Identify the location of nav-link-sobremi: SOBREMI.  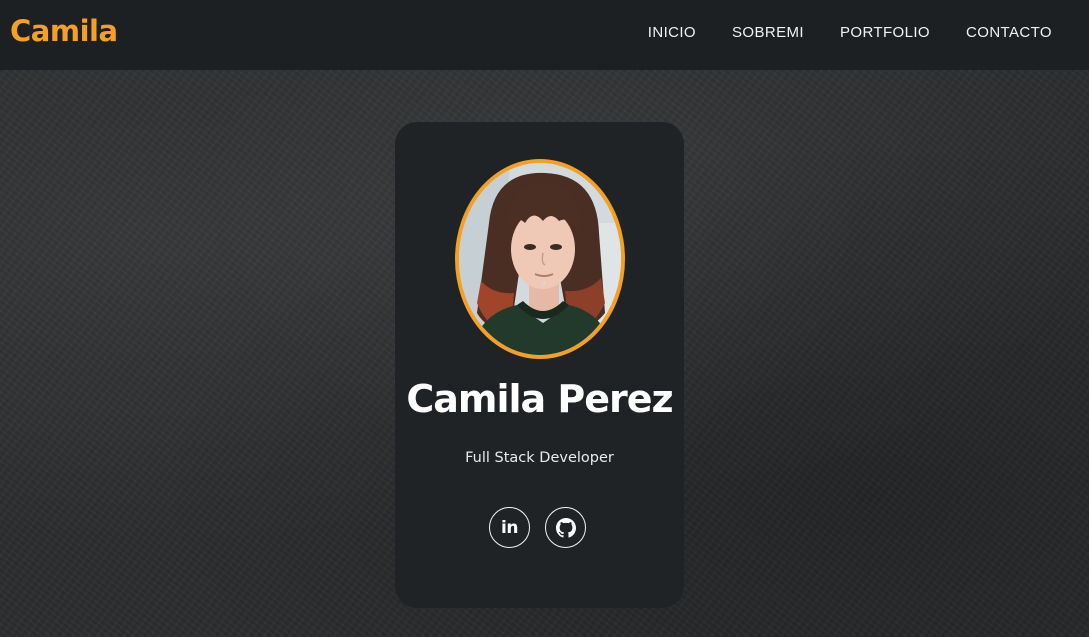
(768, 32).